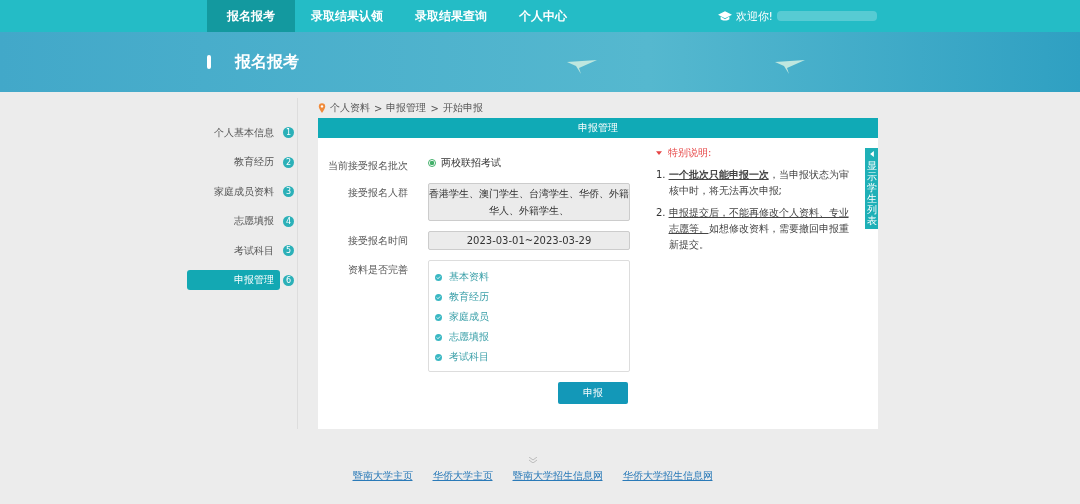 Image resolution: width=1080 pixels, height=504 pixels. Describe the element at coordinates (667, 476) in the screenshot. I see `footer-link: 华侨大学招生信息网` at that location.